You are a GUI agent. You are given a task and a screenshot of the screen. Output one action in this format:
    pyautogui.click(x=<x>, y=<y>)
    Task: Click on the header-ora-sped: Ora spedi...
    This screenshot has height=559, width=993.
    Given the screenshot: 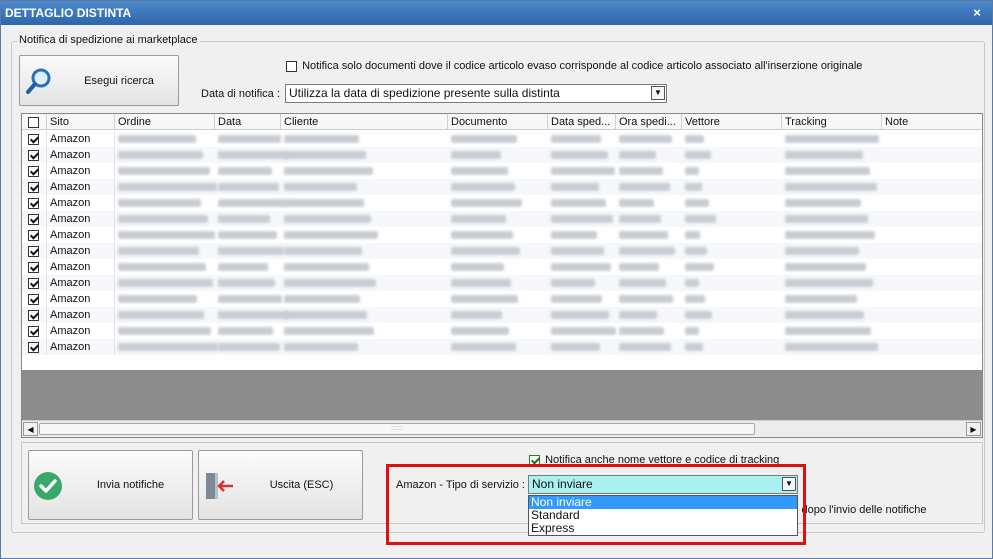 What is the action you would take?
    pyautogui.click(x=649, y=122)
    